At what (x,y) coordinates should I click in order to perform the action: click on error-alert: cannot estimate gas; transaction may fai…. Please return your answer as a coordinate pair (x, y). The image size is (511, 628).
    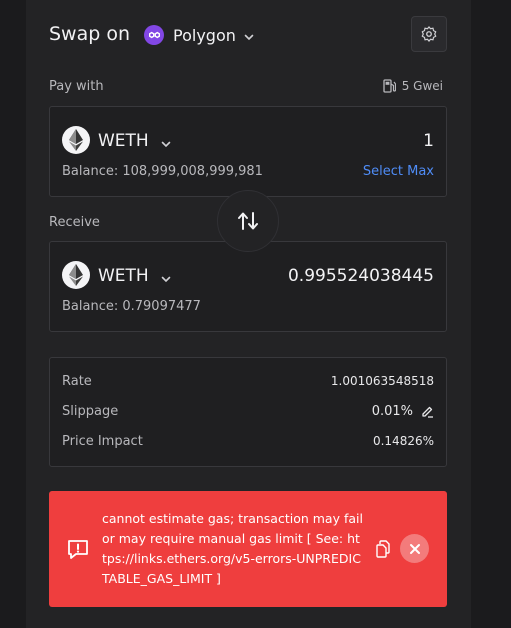
    Looking at the image, I should click on (248, 549).